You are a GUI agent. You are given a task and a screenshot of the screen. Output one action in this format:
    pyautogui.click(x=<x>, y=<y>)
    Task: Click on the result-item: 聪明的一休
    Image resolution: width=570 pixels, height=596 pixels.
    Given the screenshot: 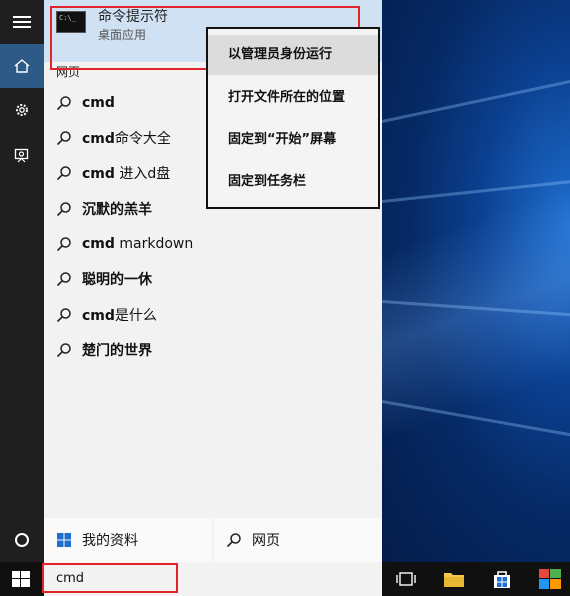 What is the action you would take?
    pyautogui.click(x=213, y=279)
    